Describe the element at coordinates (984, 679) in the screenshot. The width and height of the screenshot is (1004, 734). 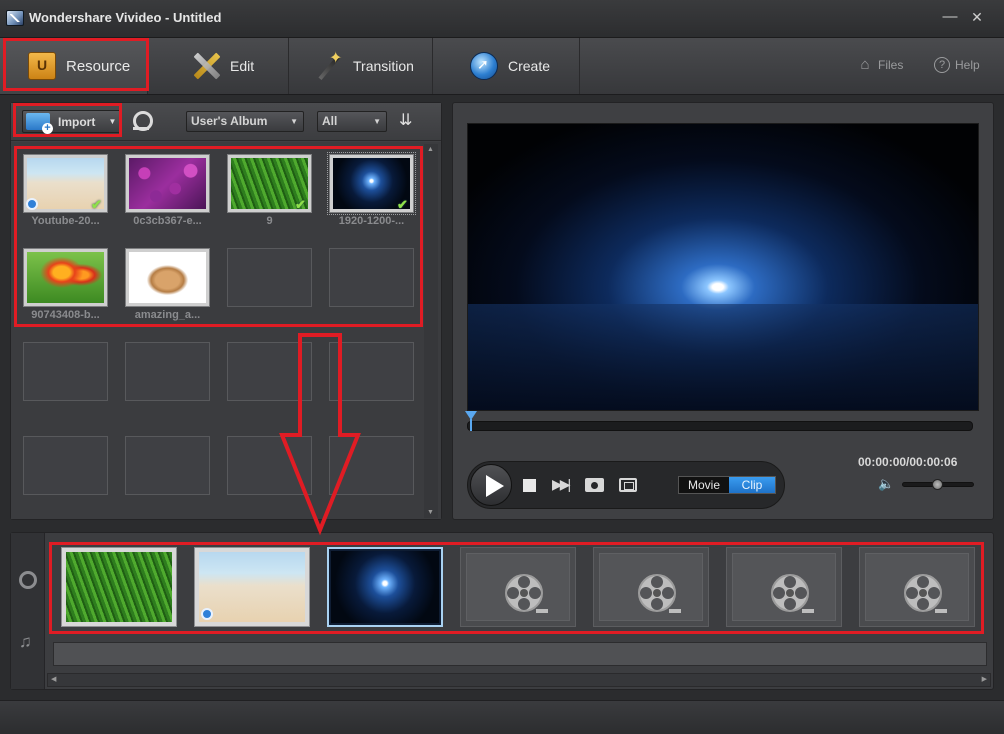
I see `scroll-right-icon: ▶` at that location.